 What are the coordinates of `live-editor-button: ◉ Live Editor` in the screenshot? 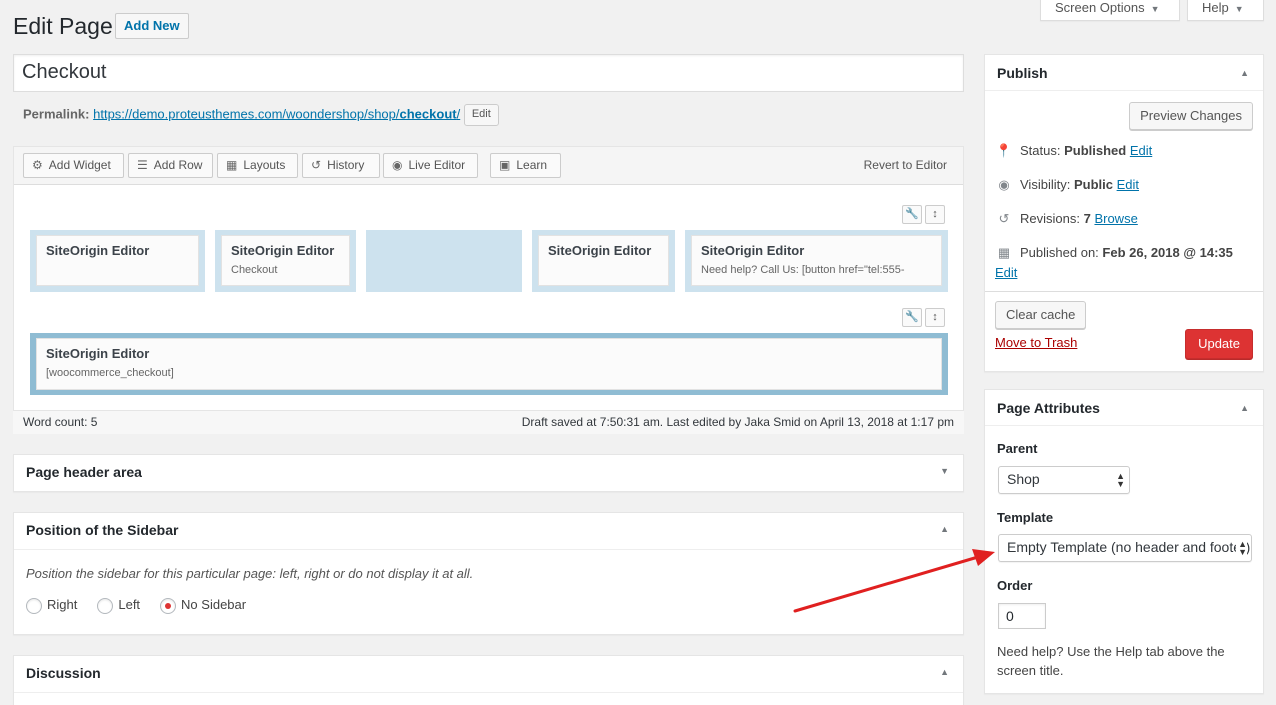 It's located at (430, 165).